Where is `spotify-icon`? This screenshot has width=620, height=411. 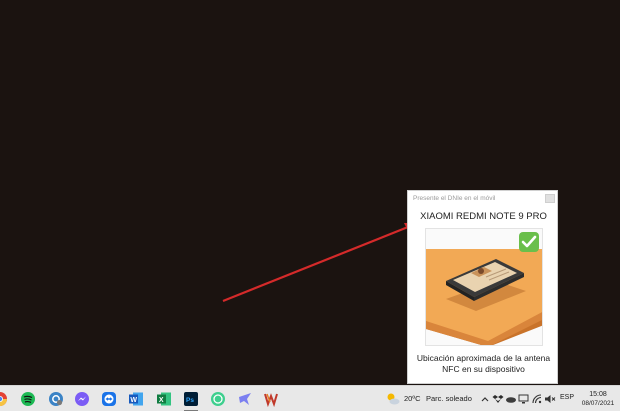 spotify-icon is located at coordinates (28, 399).